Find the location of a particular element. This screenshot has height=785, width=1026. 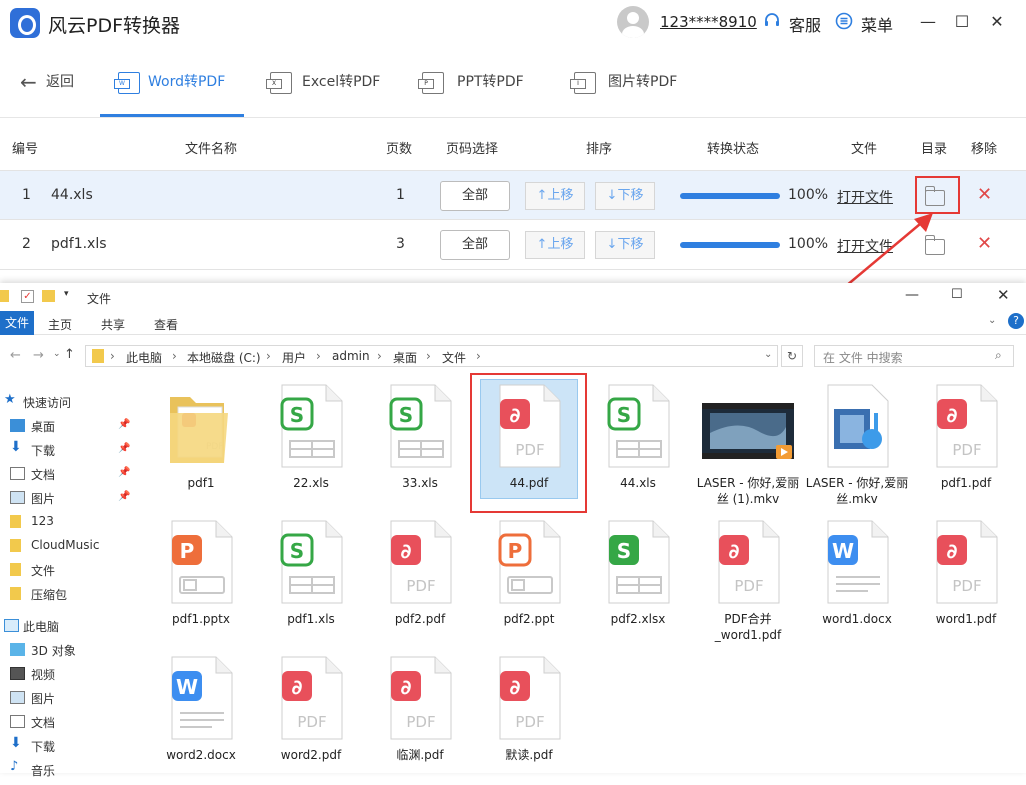

breadcrumb-pc: 此电脑 is located at coordinates (144, 357).